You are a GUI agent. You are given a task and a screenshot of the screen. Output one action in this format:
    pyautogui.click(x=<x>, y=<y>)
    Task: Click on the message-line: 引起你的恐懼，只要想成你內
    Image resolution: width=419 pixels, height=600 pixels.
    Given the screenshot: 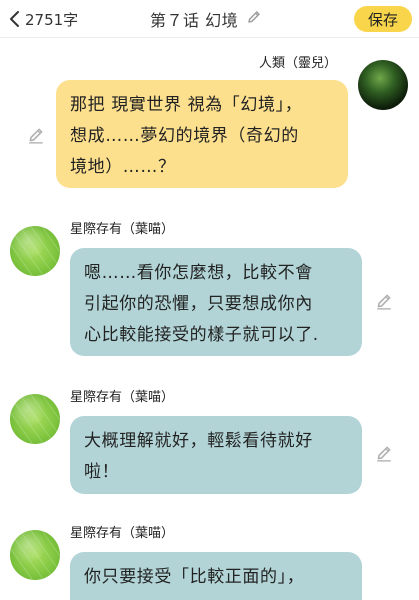 What is the action you would take?
    pyautogui.click(x=198, y=304)
    